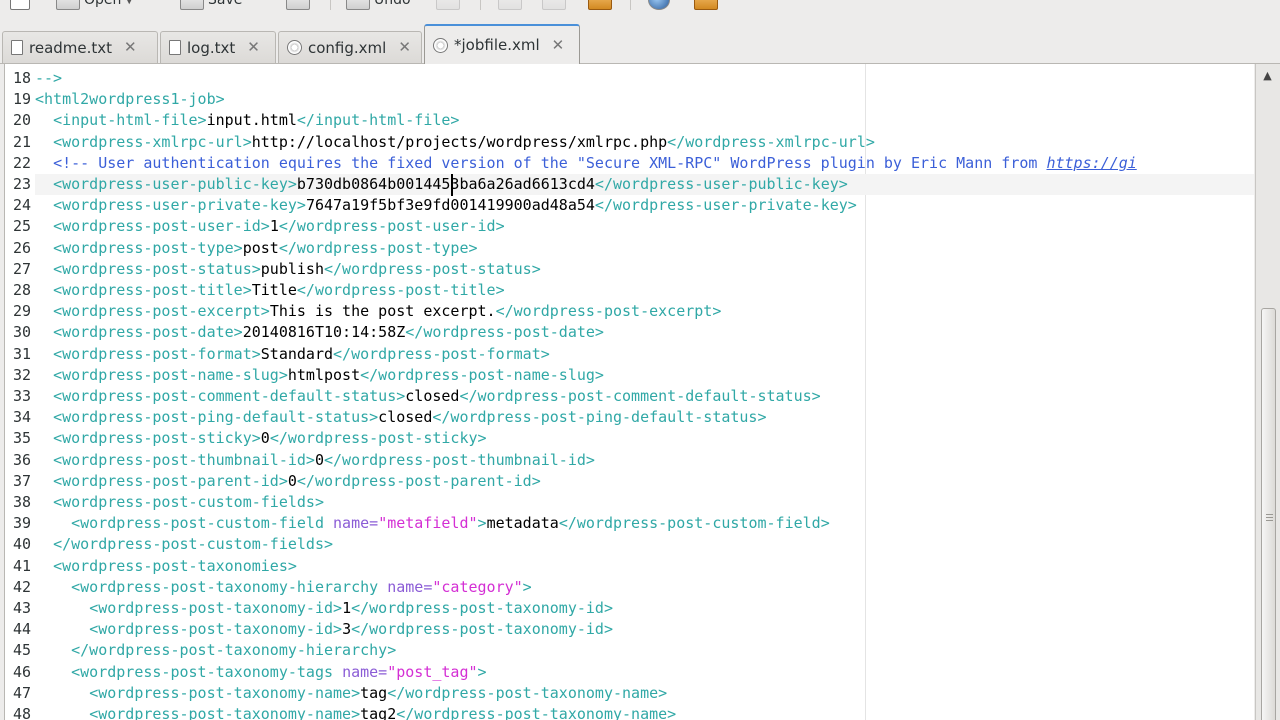 The image size is (1280, 720). I want to click on code-line: <wordpress-post-taxonomies>, so click(166, 566).